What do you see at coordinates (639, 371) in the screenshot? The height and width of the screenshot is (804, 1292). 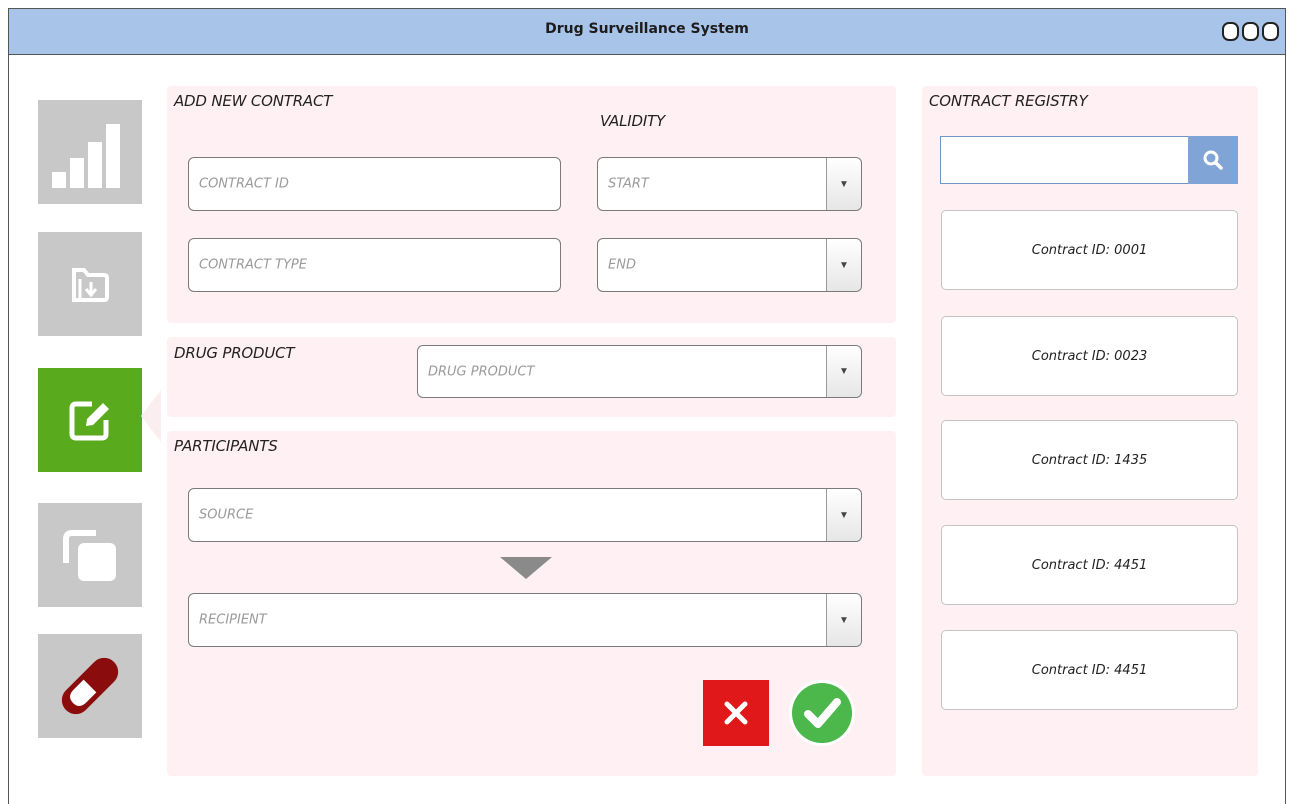 I see `drug-product-select: DRUG PRODUCT ▼` at bounding box center [639, 371].